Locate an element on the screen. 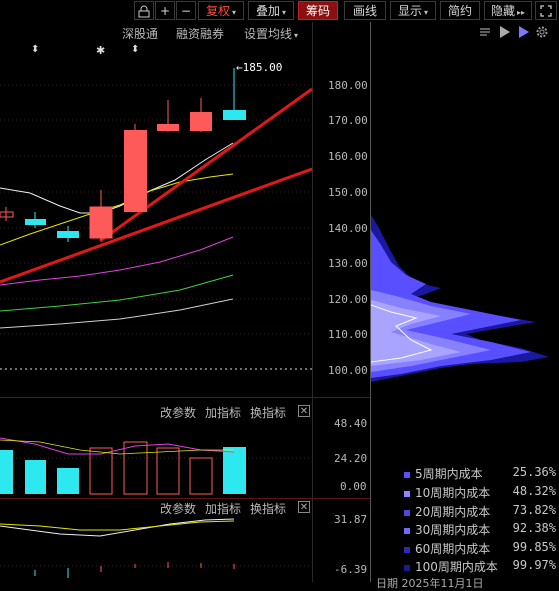  ma-line-grey is located at coordinates (117, 313).